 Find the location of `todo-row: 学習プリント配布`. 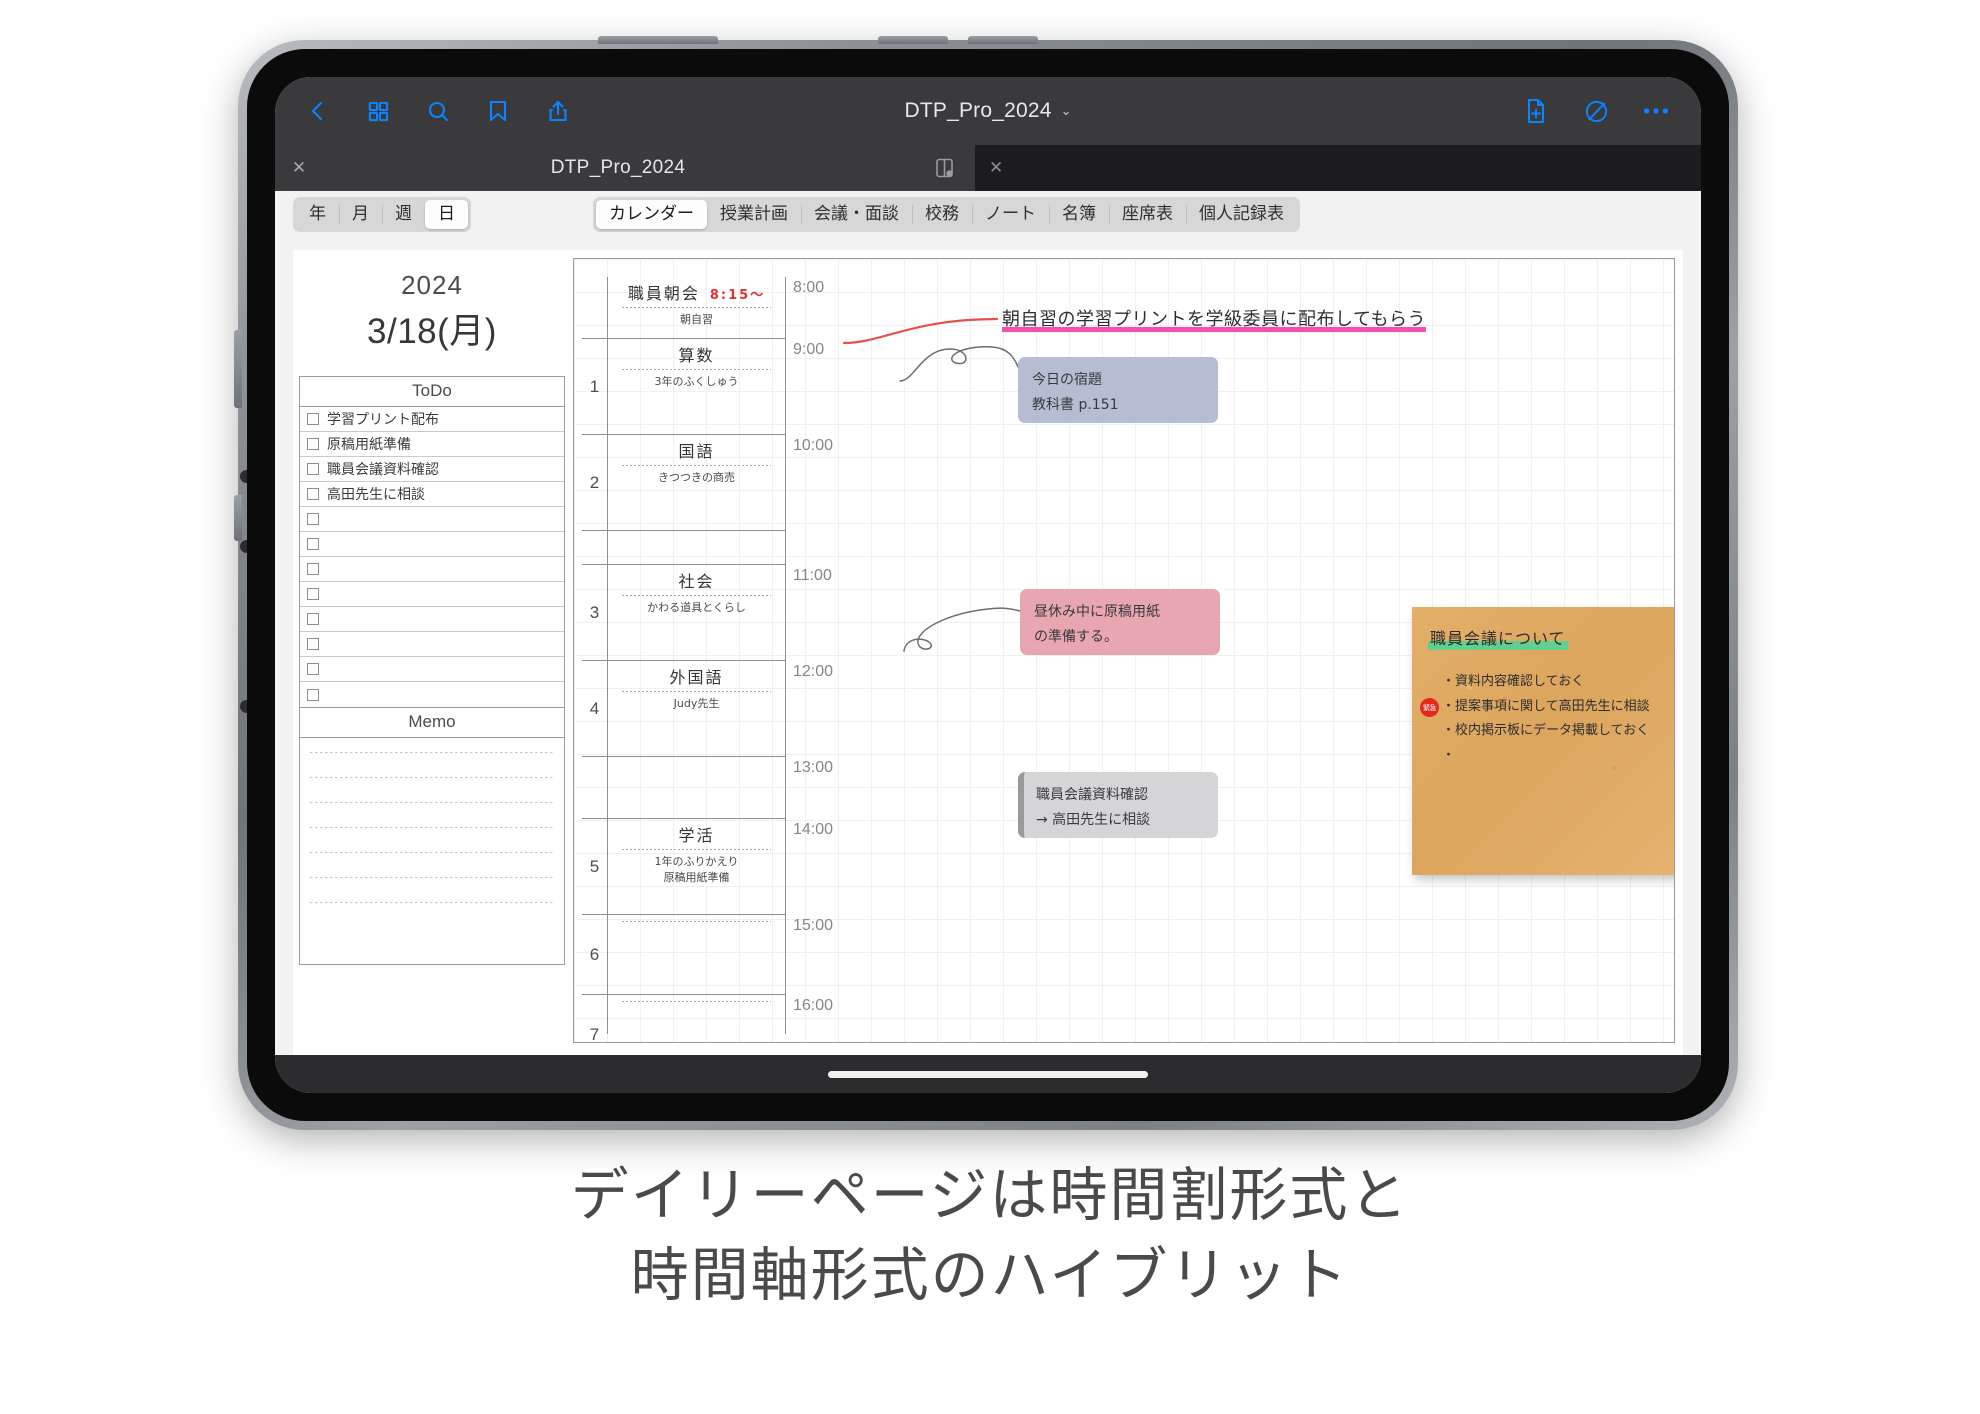

todo-row: 学習プリント配布 is located at coordinates (432, 419).